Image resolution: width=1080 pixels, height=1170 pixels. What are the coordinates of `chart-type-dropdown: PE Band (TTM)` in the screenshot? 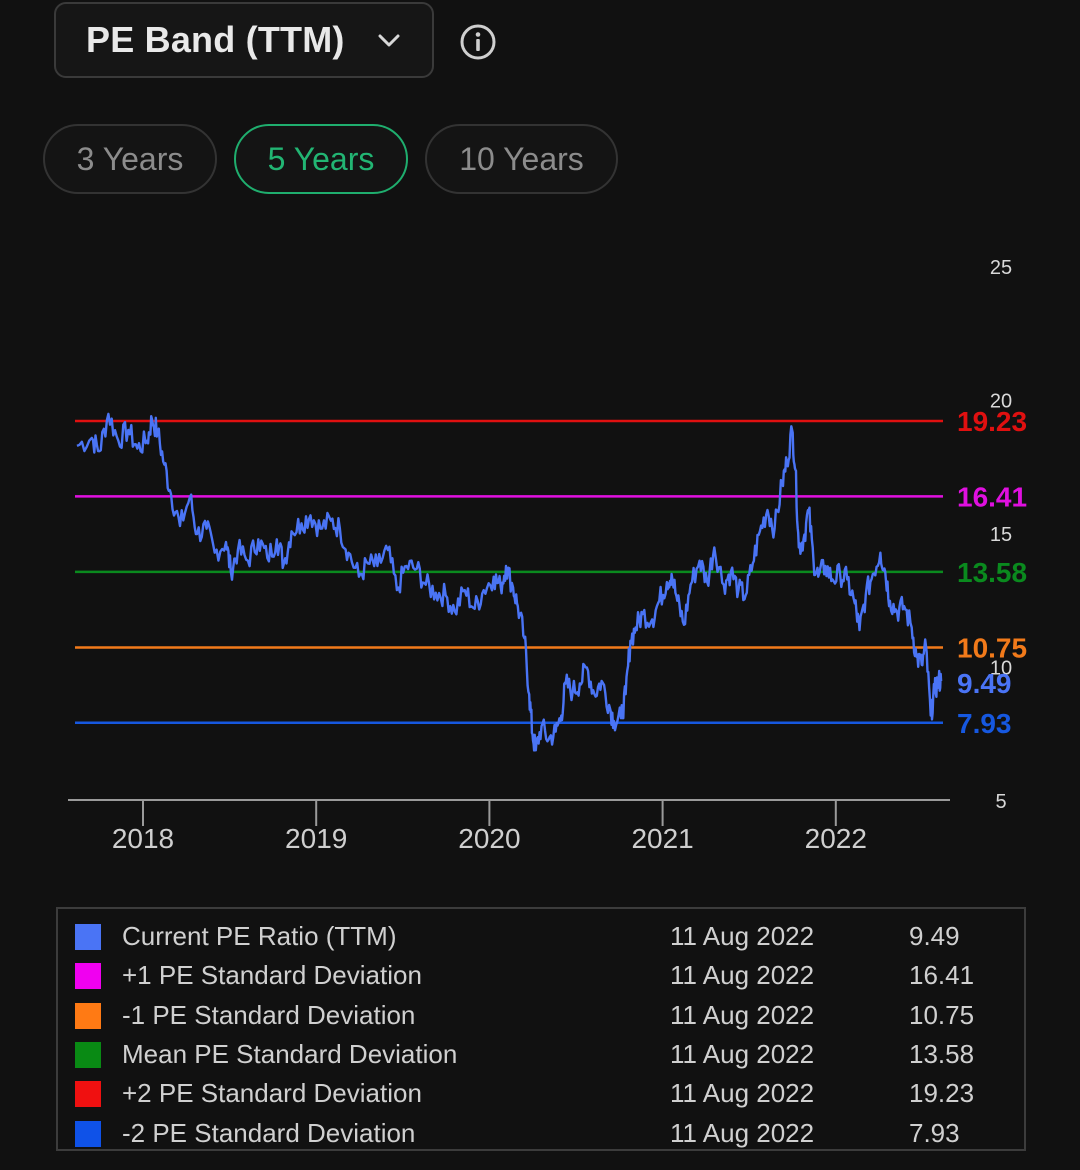 It's located at (244, 40).